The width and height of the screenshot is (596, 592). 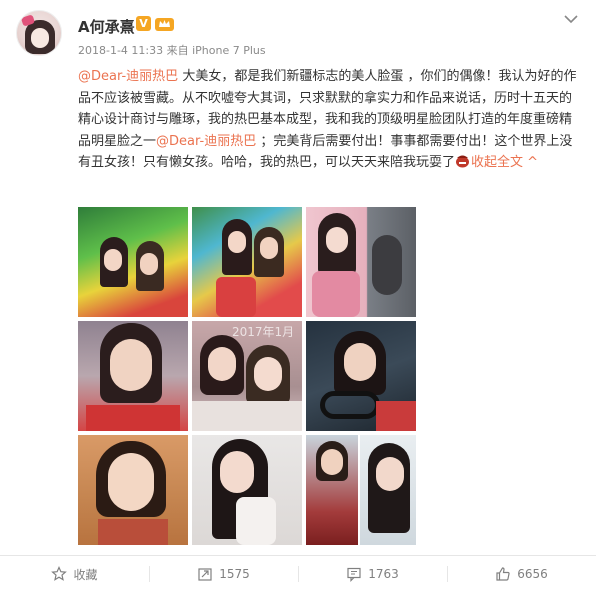 What do you see at coordinates (383, 574) in the screenshot?
I see `comment-count: 1763` at bounding box center [383, 574].